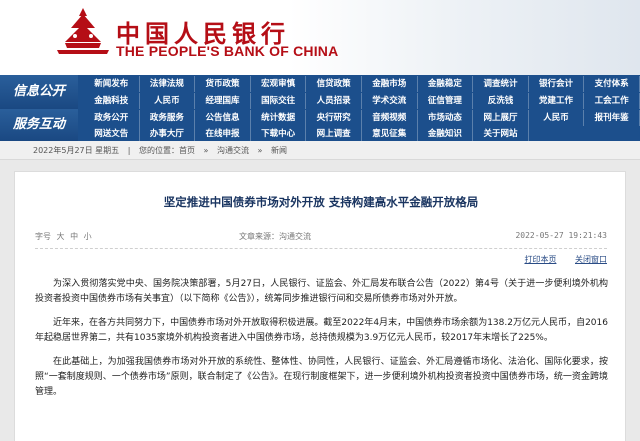 This screenshot has height=441, width=640. I want to click on nav-item: 关于网站, so click(501, 133).